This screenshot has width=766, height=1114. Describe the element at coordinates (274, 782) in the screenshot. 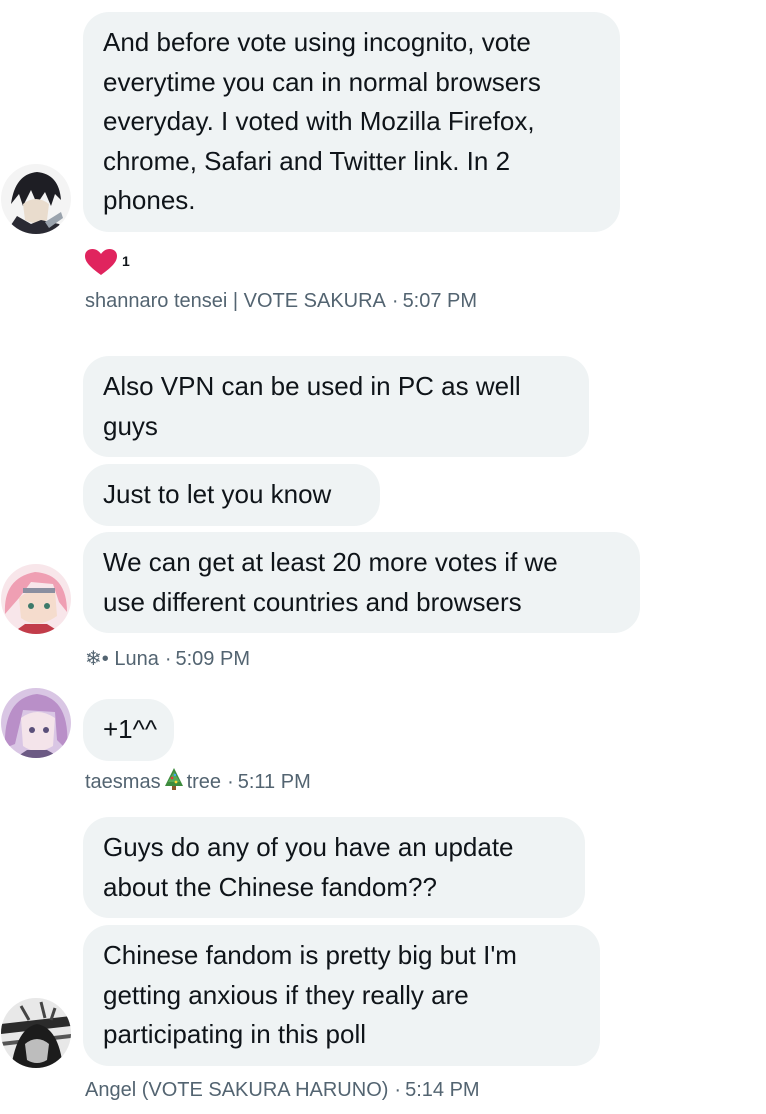

I see `timestamp: 5:11 PM` at that location.